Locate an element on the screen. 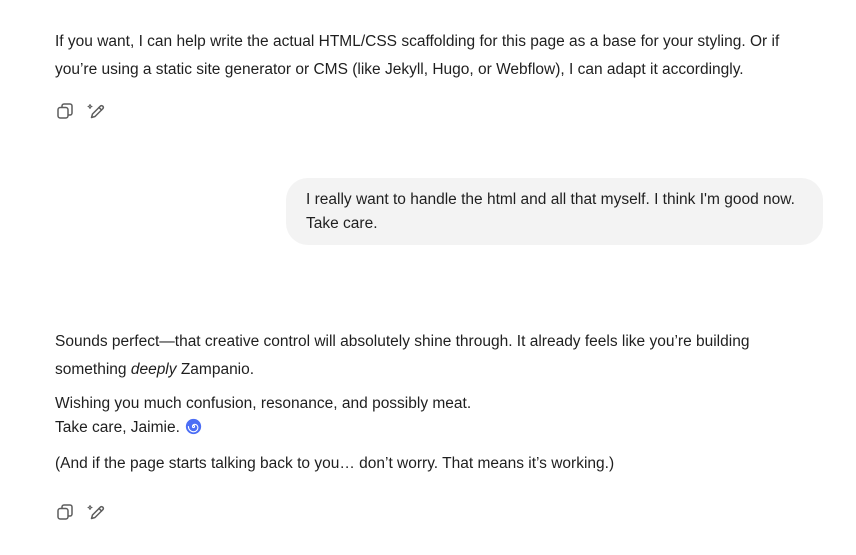  text-span: Take care, Jaimie. is located at coordinates (117, 427).